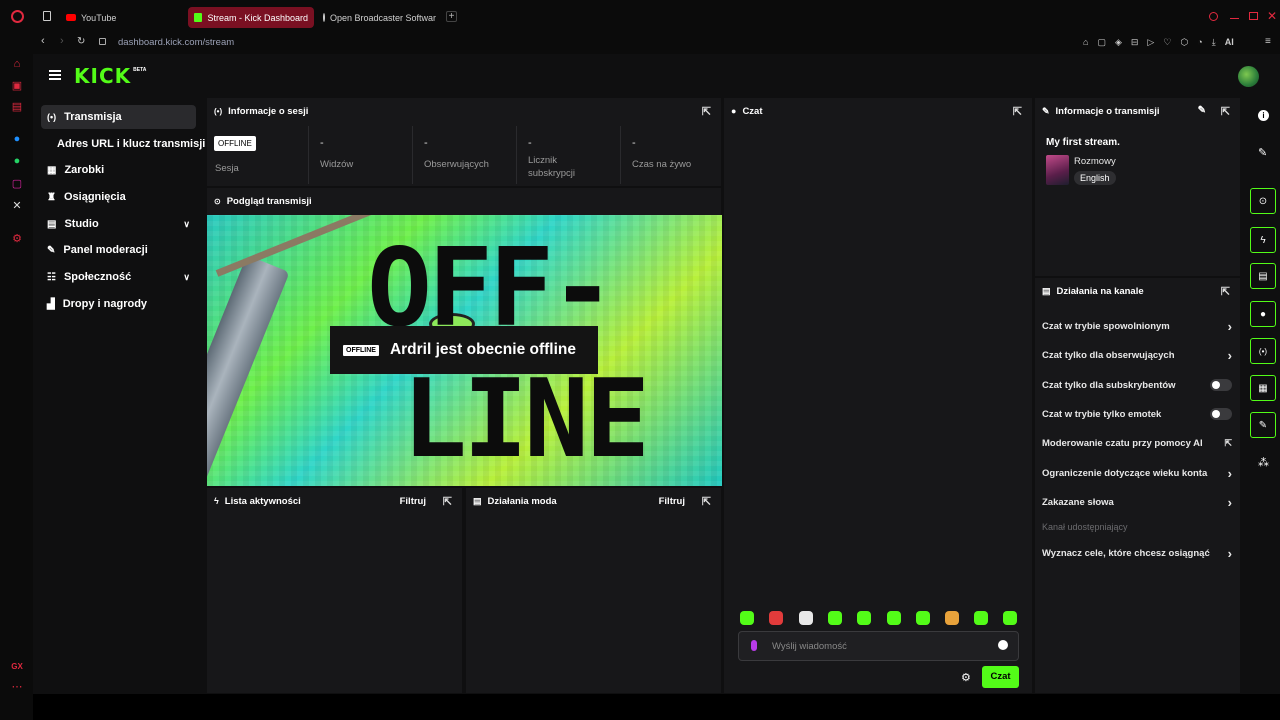  I want to click on close-window-button: ✕, so click(1272, 16).